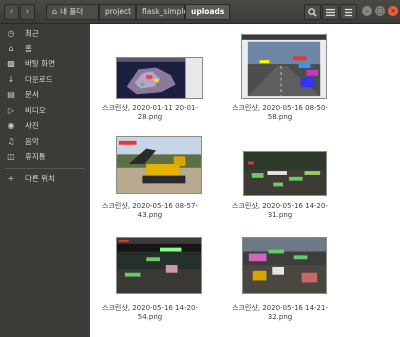  I want to click on forward-button: ›, so click(27, 12).